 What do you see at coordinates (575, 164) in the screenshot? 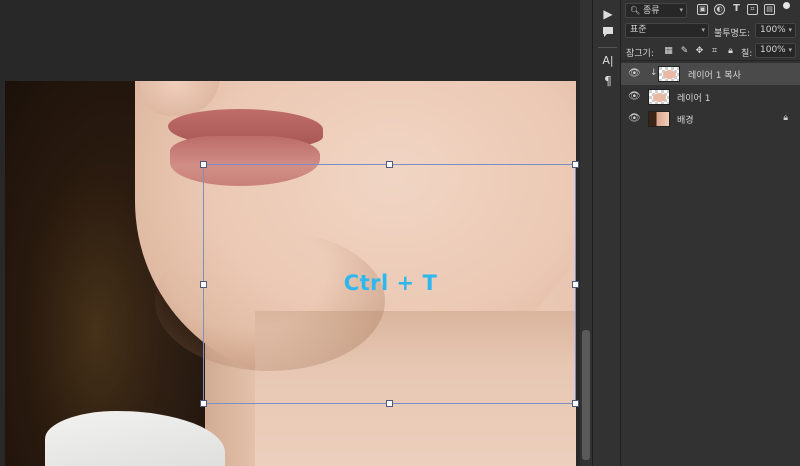
I see `transform-handle-top-right` at bounding box center [575, 164].